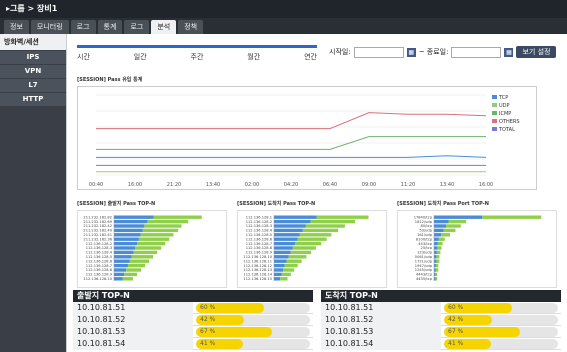 The height and width of the screenshot is (352, 567). I want to click on top-src-title: 출발지 TOP-N, so click(193, 296).